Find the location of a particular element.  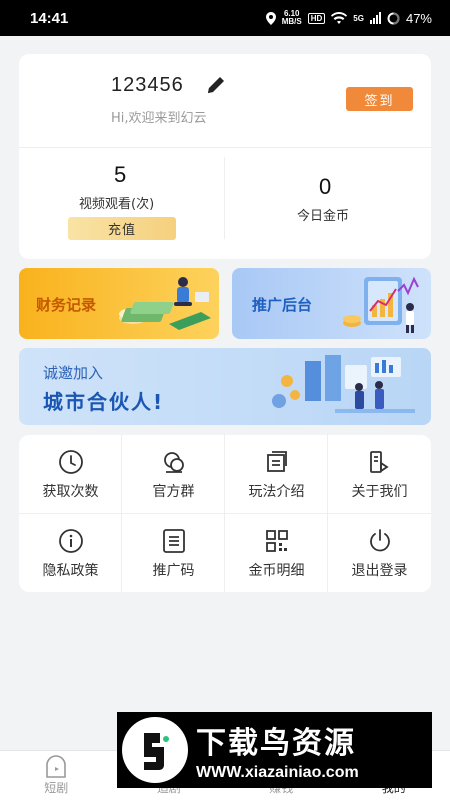

coins-label: 今日金币 is located at coordinates (323, 216).